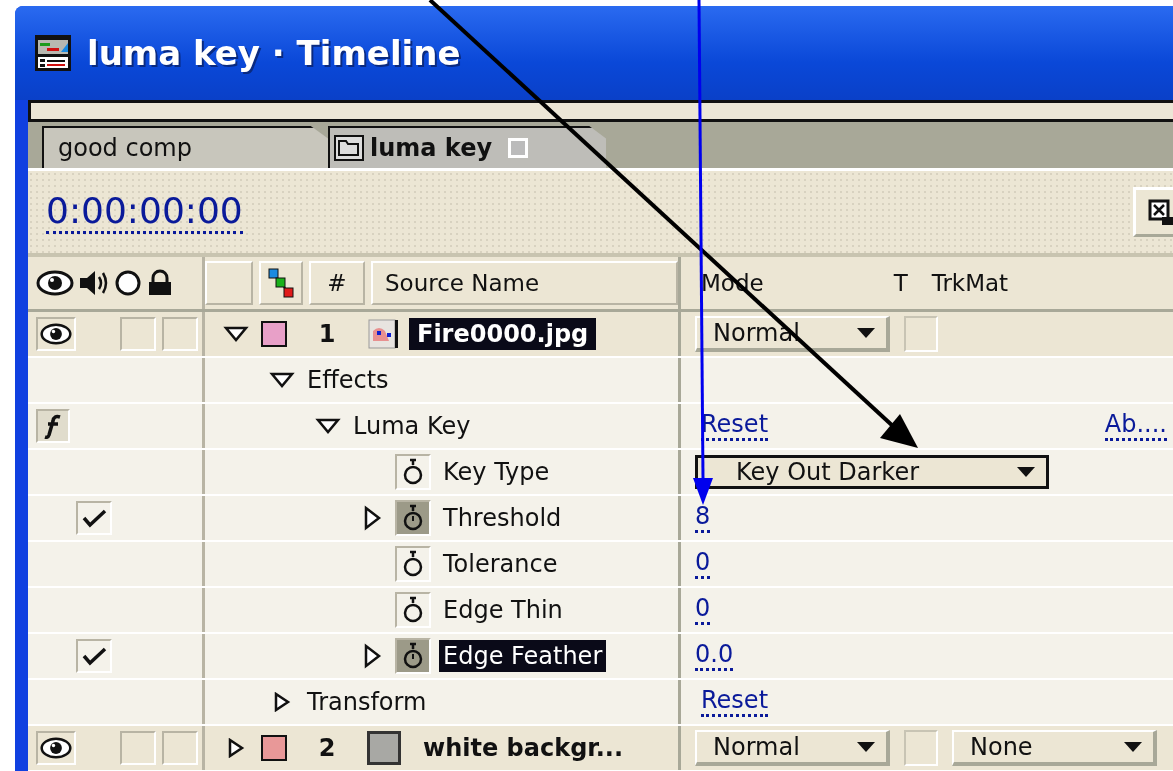  I want to click on property-name: Edge Feather, so click(523, 656).